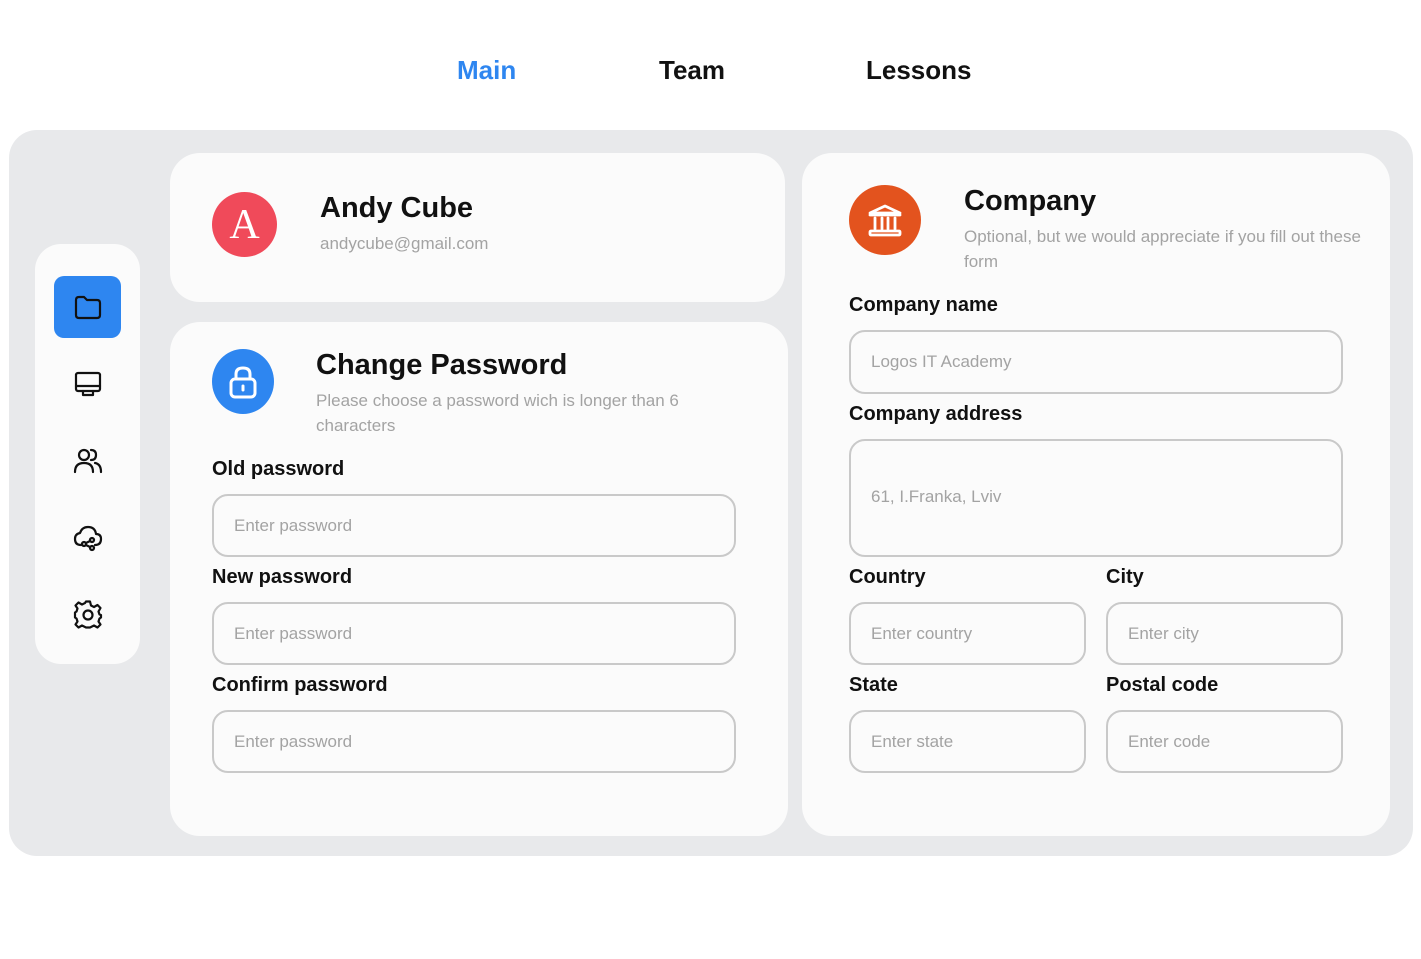  I want to click on company-badge, so click(885, 220).